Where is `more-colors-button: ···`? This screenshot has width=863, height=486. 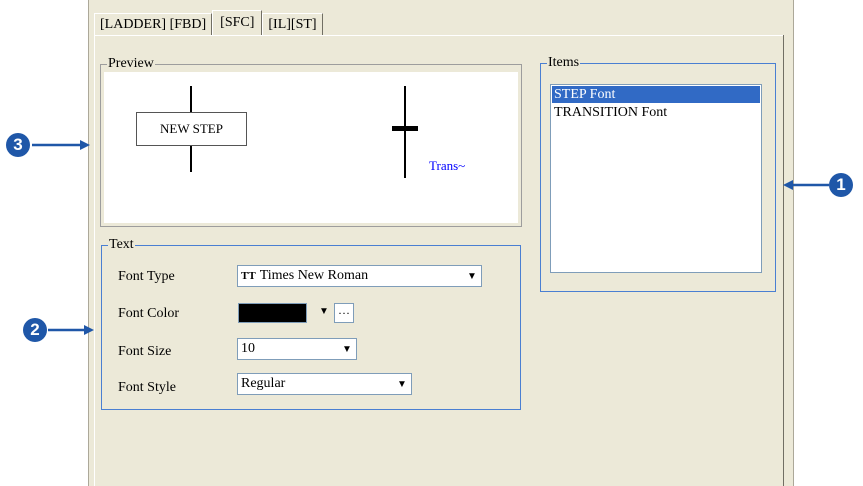
more-colors-button: ··· is located at coordinates (344, 313).